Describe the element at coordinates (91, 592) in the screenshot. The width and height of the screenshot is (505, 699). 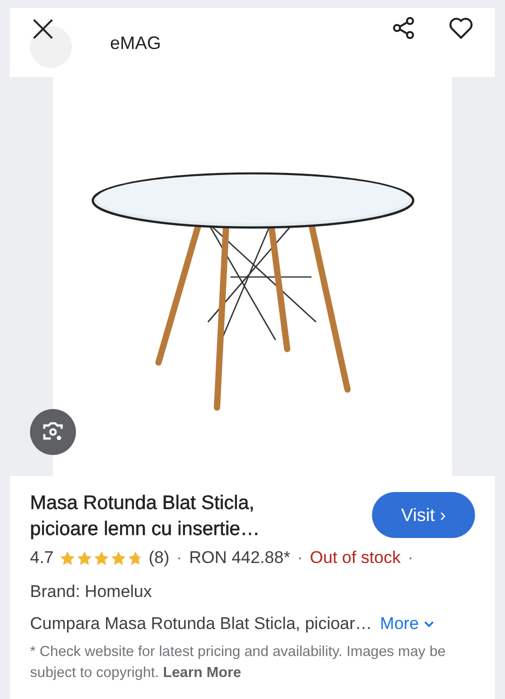
I see `brand-label: Brand: Homelux` at that location.